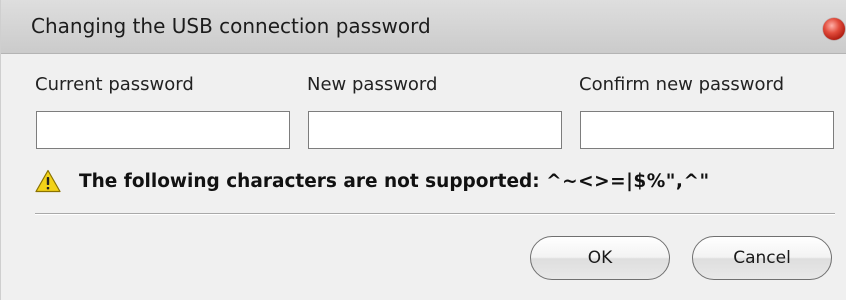 This screenshot has height=300, width=846. Describe the element at coordinates (682, 84) in the screenshot. I see `confirm-password-label: Confirm new password` at that location.